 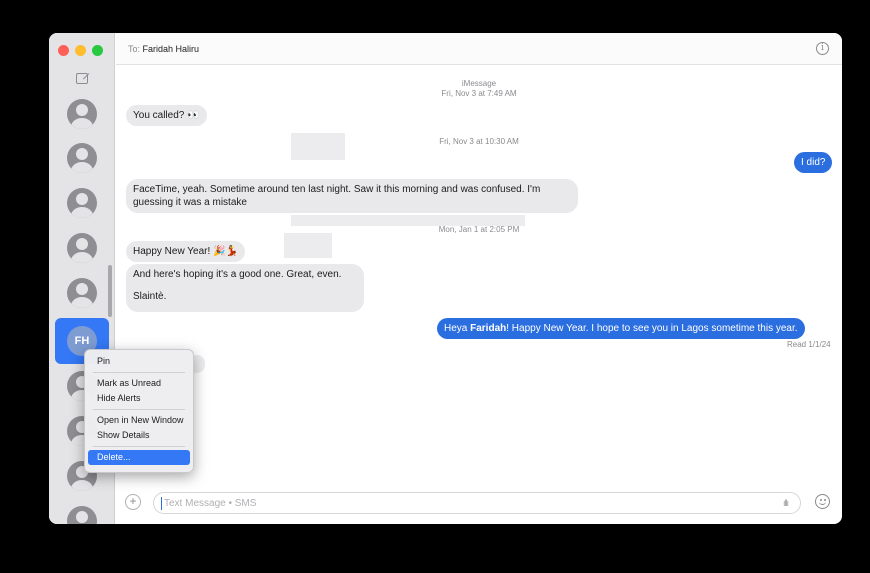 I want to click on sidebar-scrollbar, so click(x=110, y=291).